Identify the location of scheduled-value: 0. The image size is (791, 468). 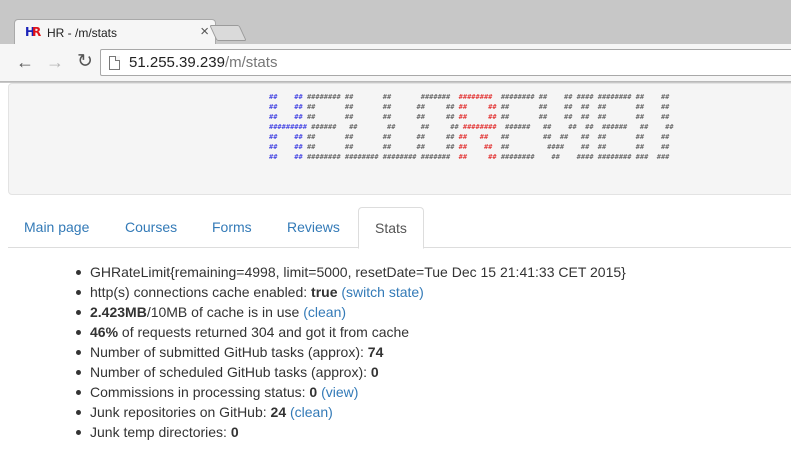
(374, 372).